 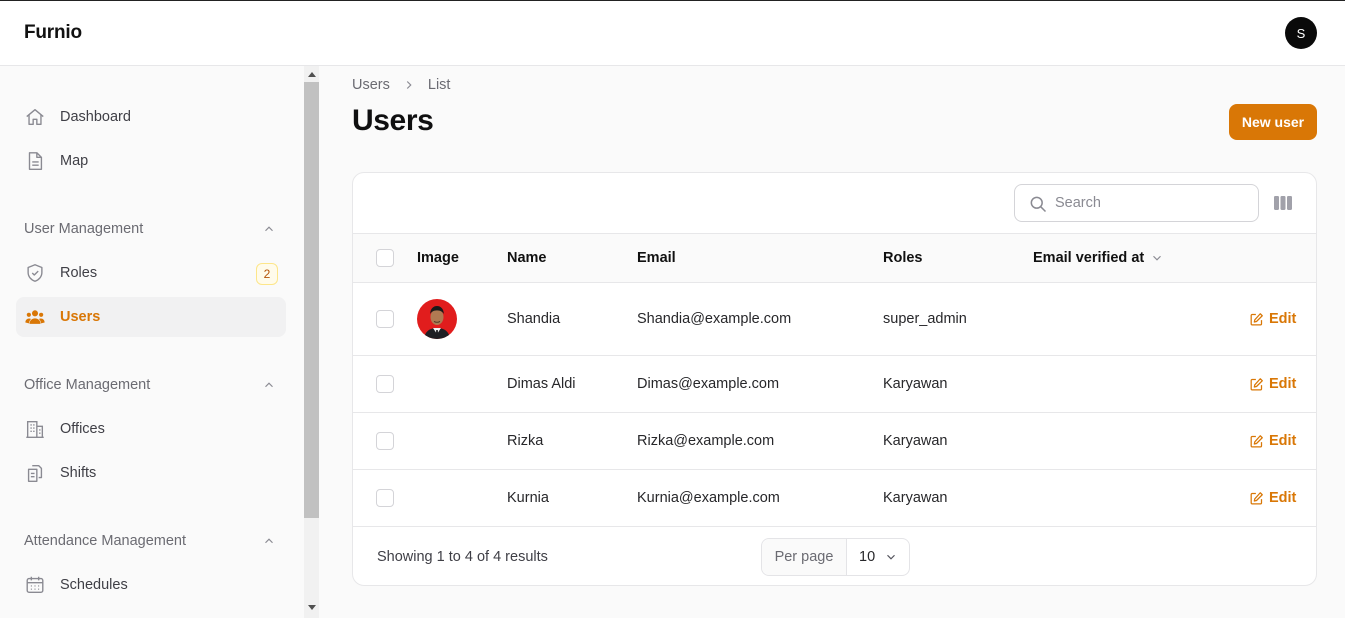 I want to click on user-avatar: S, so click(x=1301, y=33).